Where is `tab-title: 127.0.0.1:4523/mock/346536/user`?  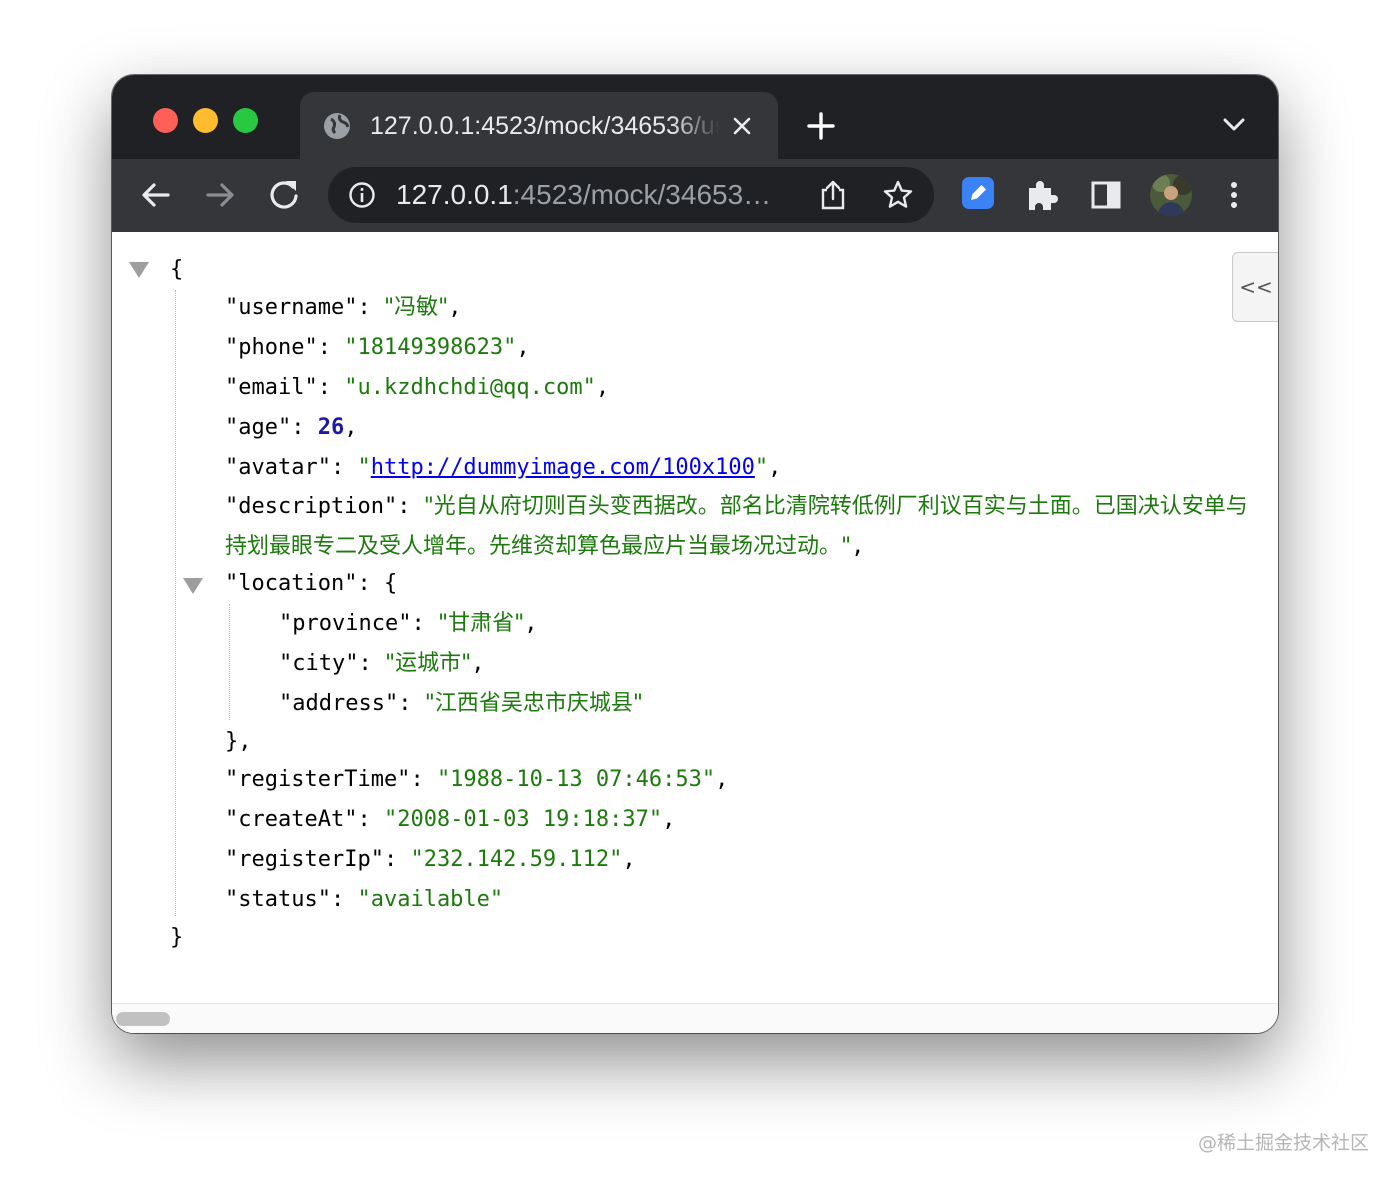 tab-title: 127.0.0.1:4523/mock/346536/user is located at coordinates (545, 126).